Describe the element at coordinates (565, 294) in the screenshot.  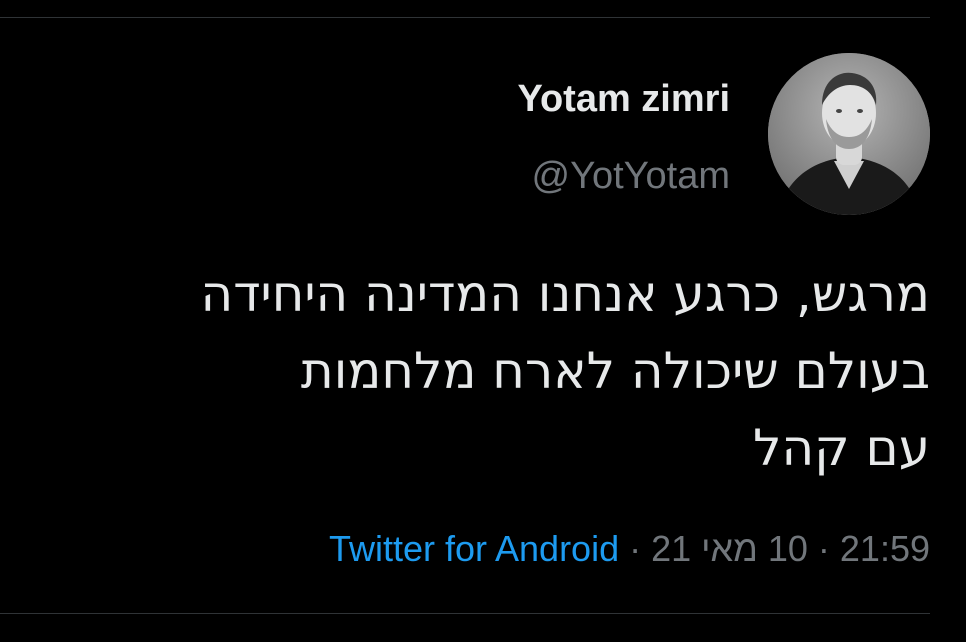
I see `tweet-text-line: מרגש, כרגע אנחנו המדינה היחידה` at that location.